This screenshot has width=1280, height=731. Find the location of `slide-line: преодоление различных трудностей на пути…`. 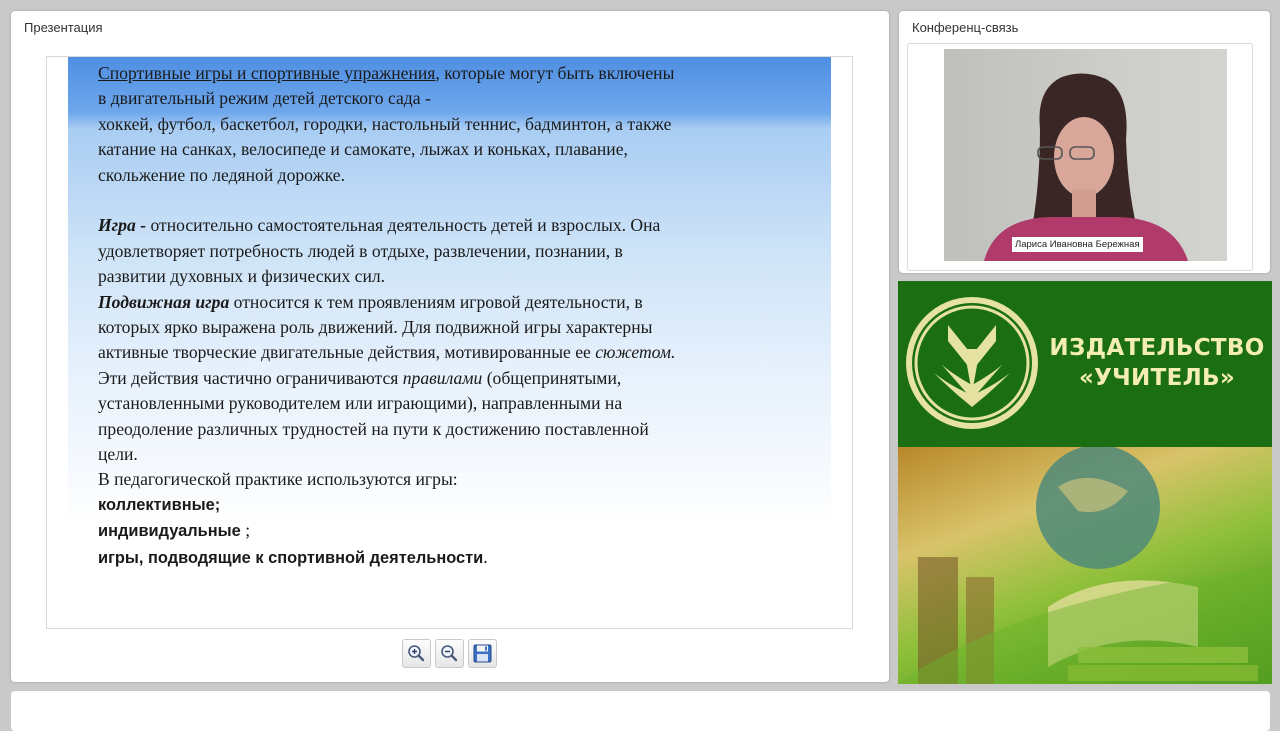

slide-line: преодоление различных трудностей на пути… is located at coordinates (373, 428).